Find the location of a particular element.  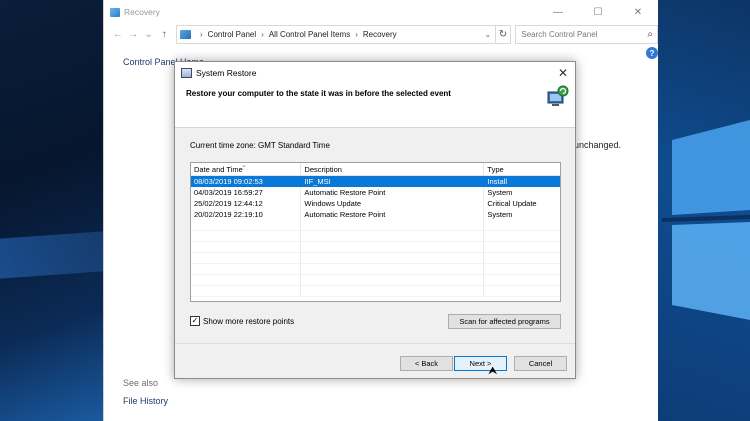

show-more-checkbox-row: ✓ Show more restore points is located at coordinates (242, 321).